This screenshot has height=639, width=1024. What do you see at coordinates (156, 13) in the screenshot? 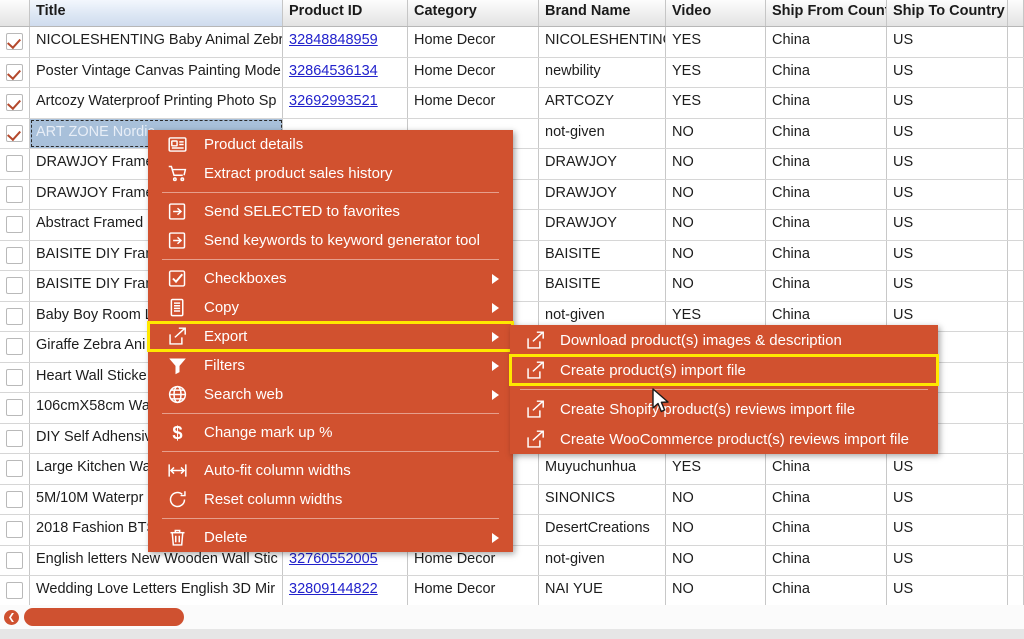
I see `column-header-title: Title` at bounding box center [156, 13].